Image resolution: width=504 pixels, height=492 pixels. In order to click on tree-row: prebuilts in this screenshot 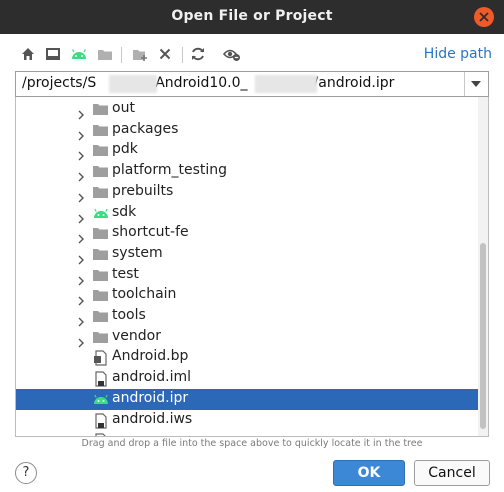, I will do `click(252, 192)`.